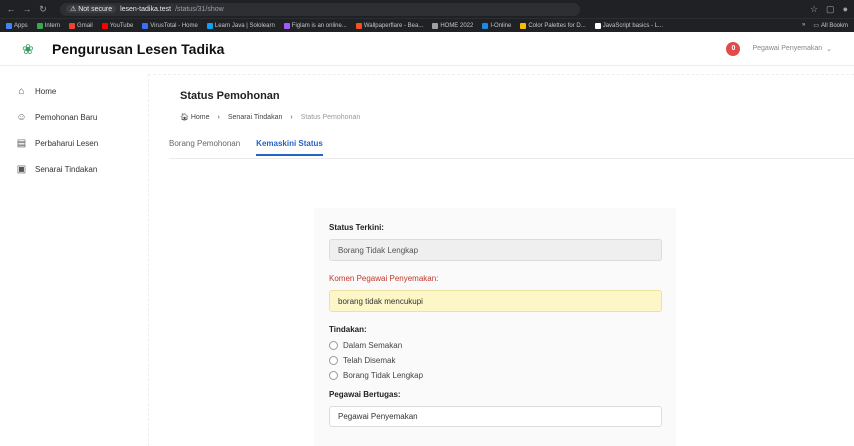 The image size is (854, 446). Describe the element at coordinates (21, 91) in the screenshot. I see `home-icon: ⌂` at that location.